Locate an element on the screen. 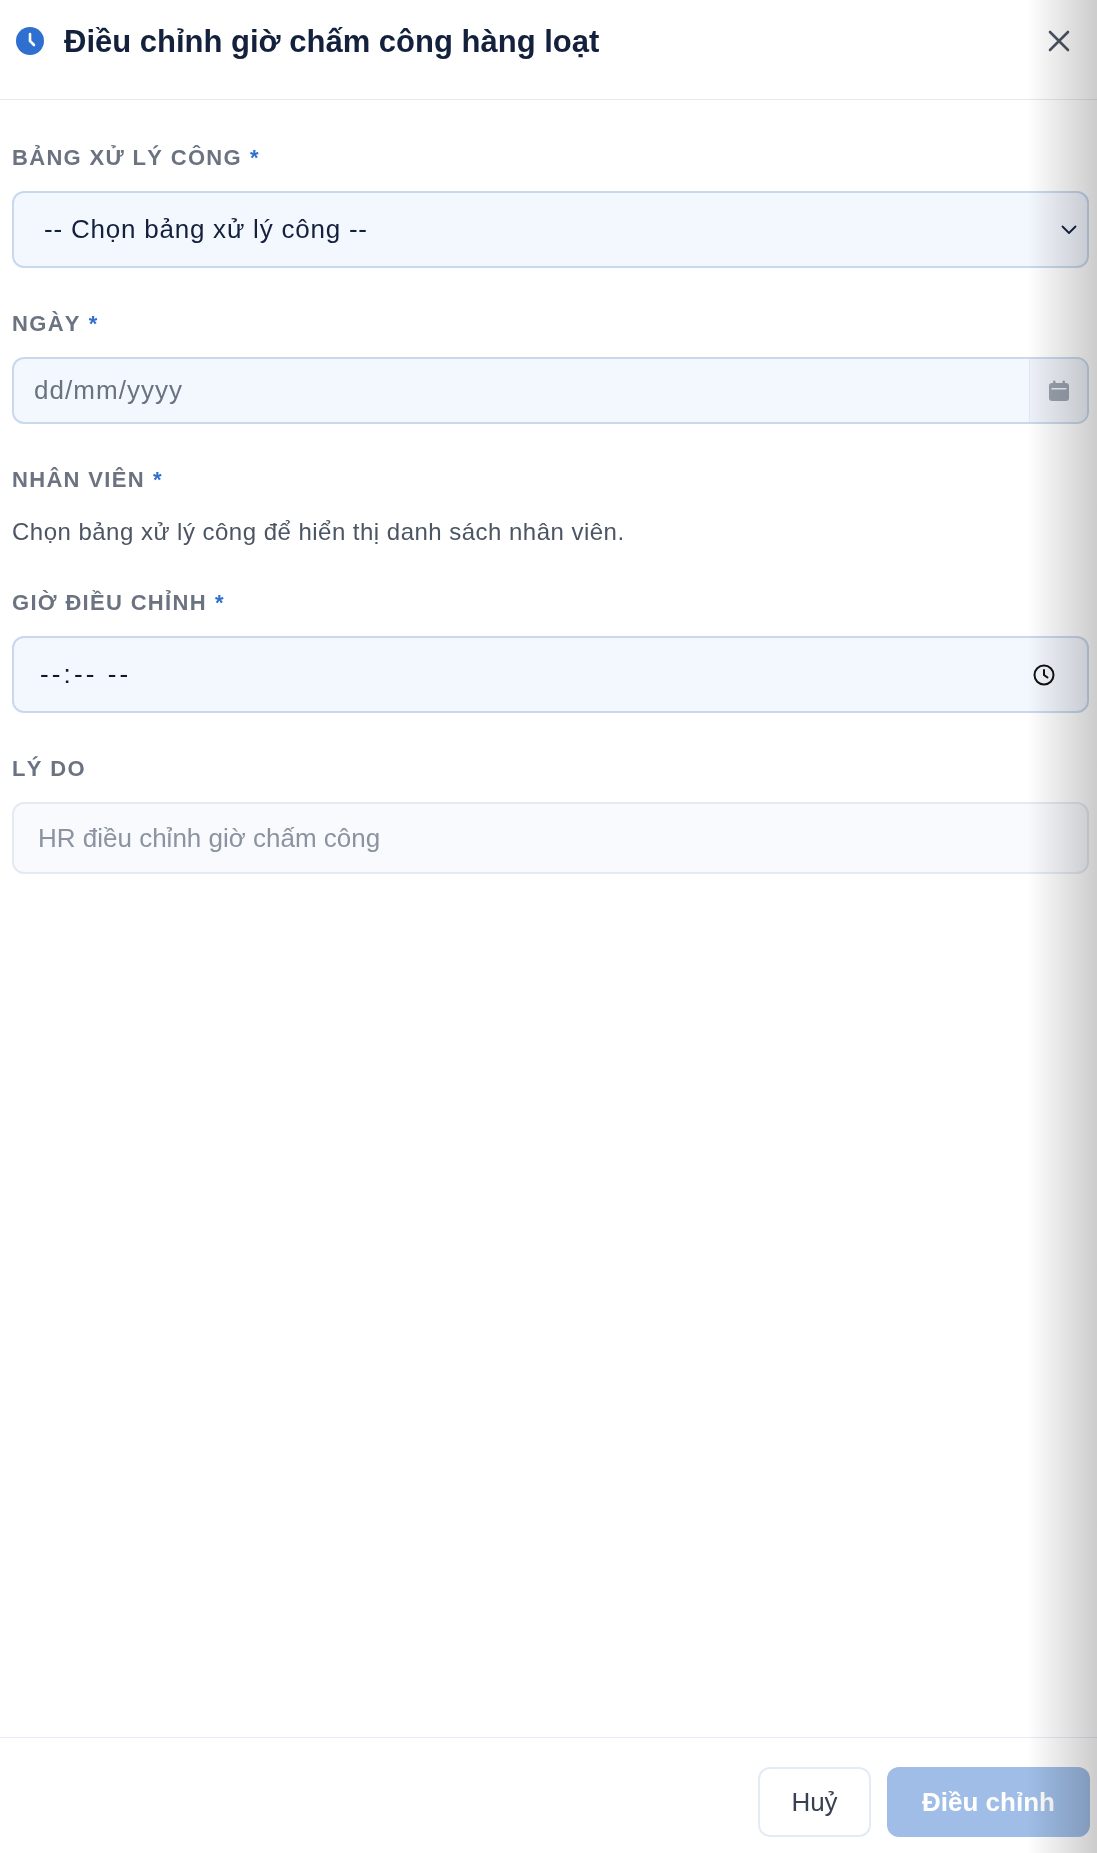  cancel-button: Huỷ is located at coordinates (814, 1802).